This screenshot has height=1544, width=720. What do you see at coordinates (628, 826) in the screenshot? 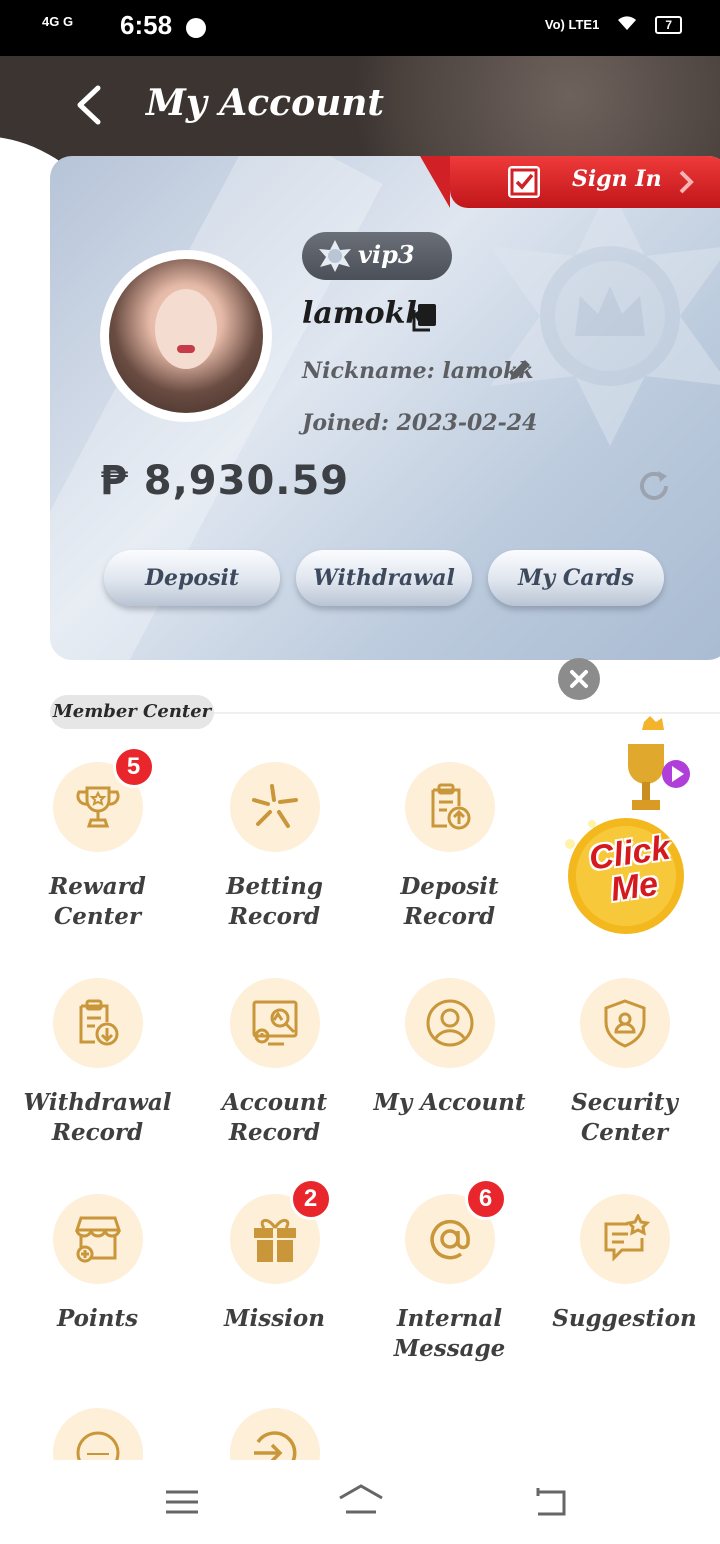
I see `click-me-promo: Click Me` at bounding box center [628, 826].